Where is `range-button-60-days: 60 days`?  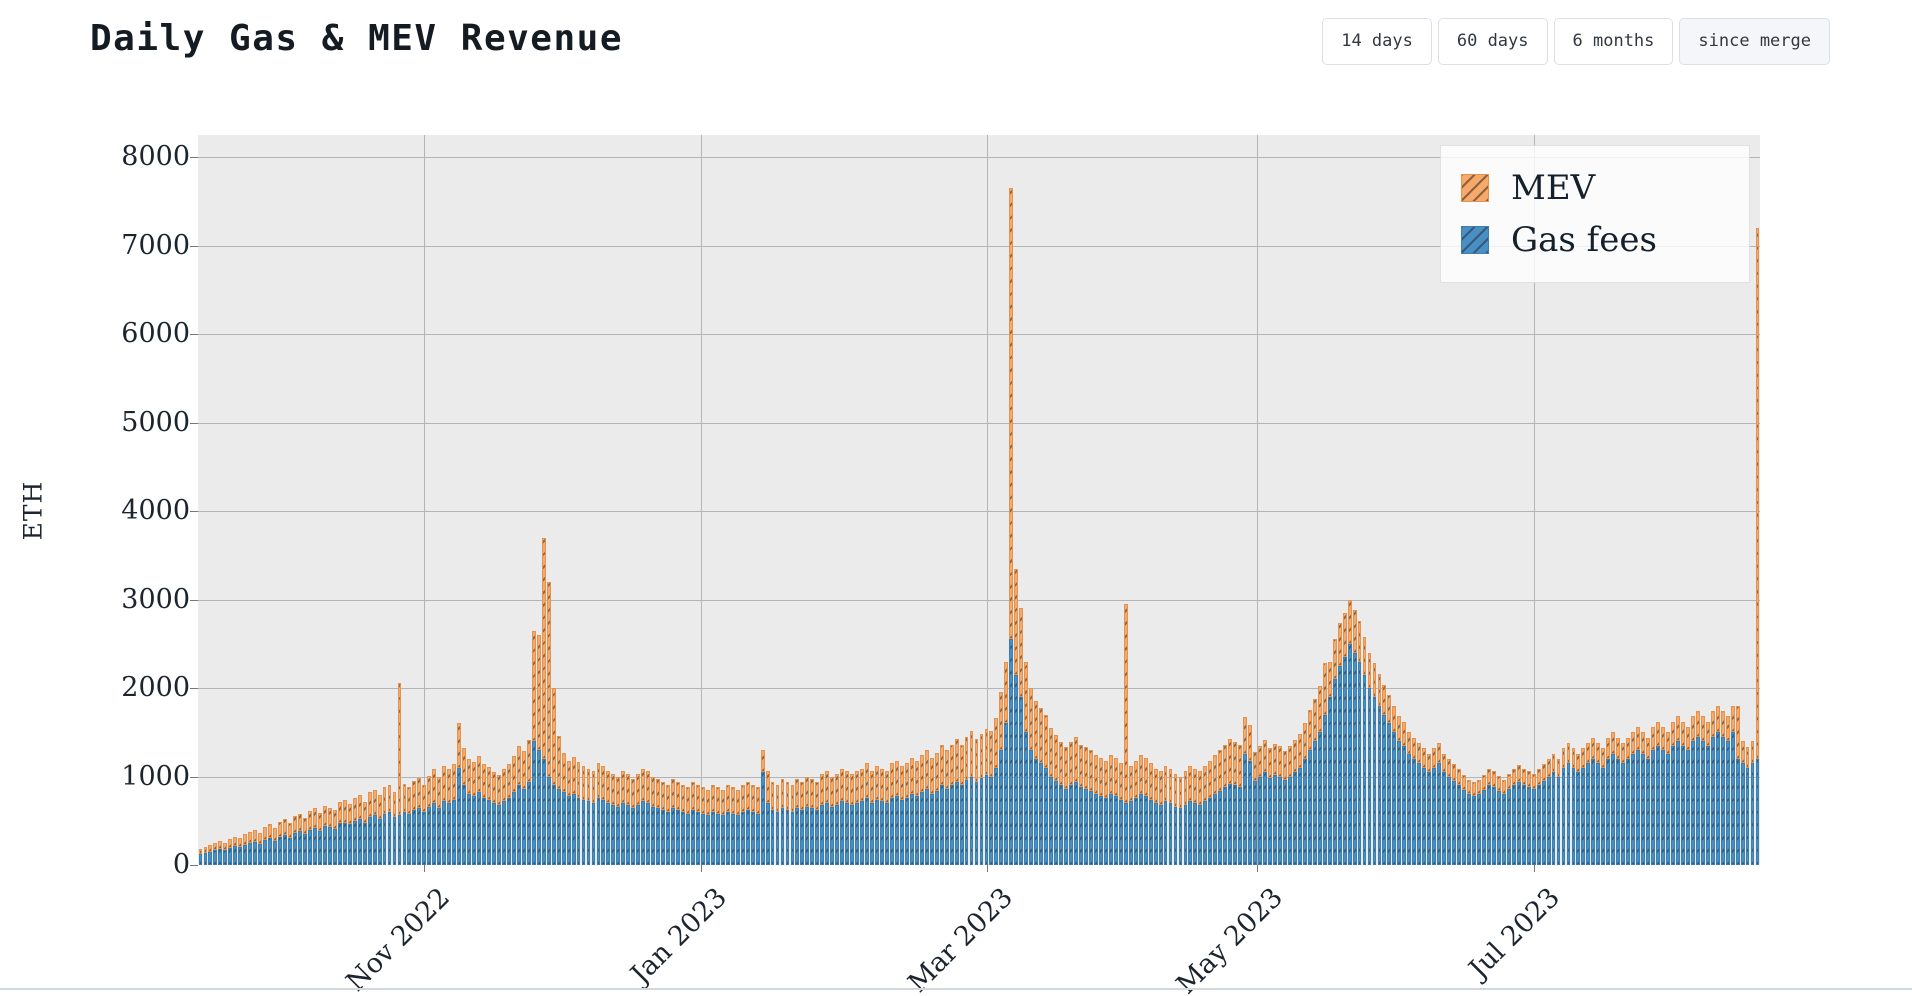 range-button-60-days: 60 days is located at coordinates (1492, 42).